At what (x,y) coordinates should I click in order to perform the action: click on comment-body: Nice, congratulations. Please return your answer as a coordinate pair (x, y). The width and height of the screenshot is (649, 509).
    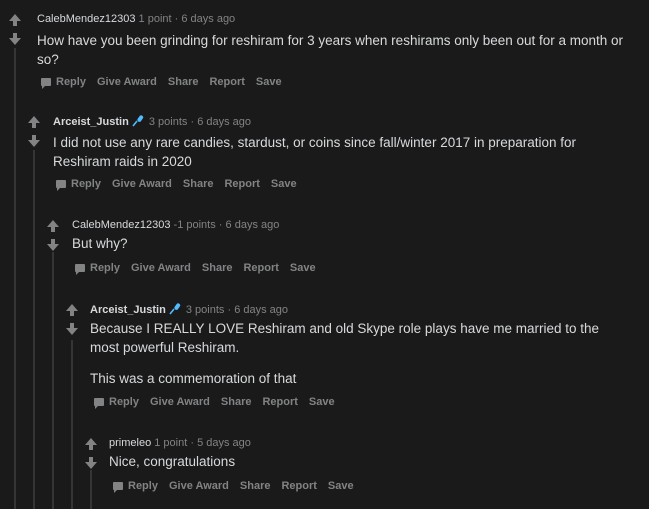
    Looking at the image, I should click on (369, 461).